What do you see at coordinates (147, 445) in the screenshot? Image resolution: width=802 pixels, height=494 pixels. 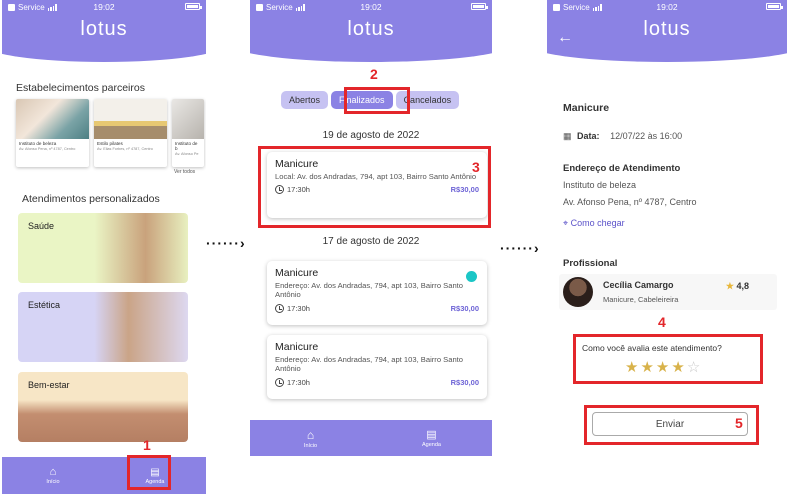 I see `annotation-number: 1` at bounding box center [147, 445].